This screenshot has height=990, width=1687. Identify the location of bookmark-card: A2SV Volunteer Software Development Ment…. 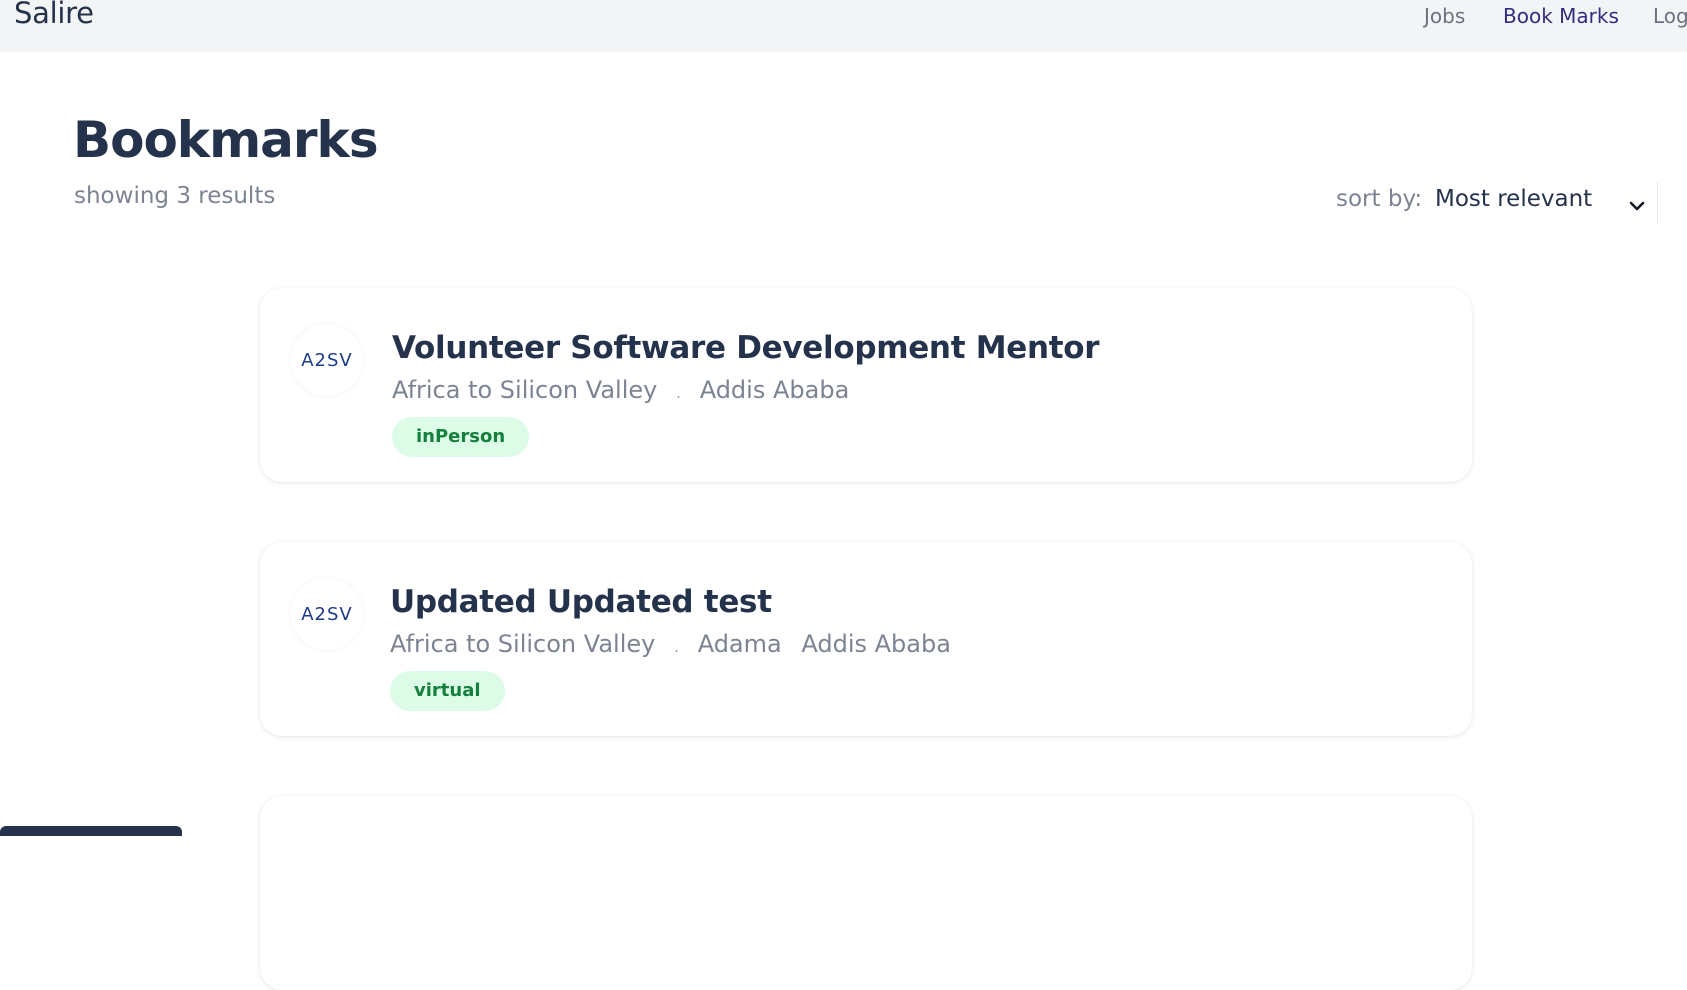
(866, 385).